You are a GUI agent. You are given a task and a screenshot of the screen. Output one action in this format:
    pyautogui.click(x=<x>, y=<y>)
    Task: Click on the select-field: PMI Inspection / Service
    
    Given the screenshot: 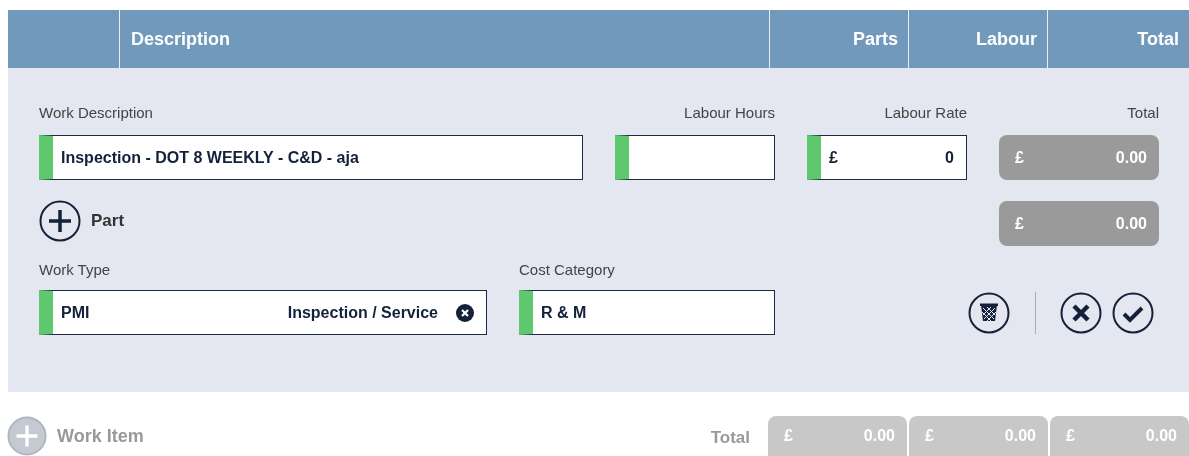 What is the action you would take?
    pyautogui.click(x=263, y=312)
    